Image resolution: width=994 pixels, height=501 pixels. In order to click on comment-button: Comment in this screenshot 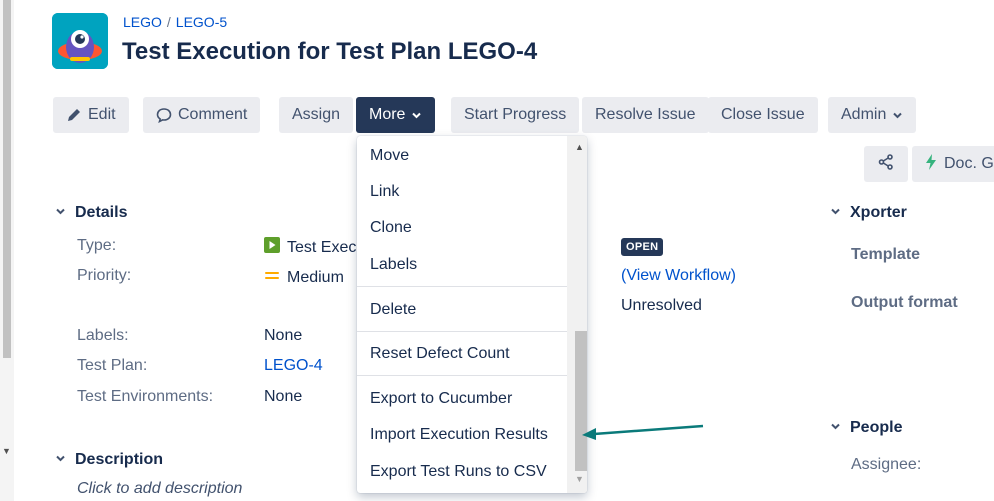, I will do `click(202, 115)`.